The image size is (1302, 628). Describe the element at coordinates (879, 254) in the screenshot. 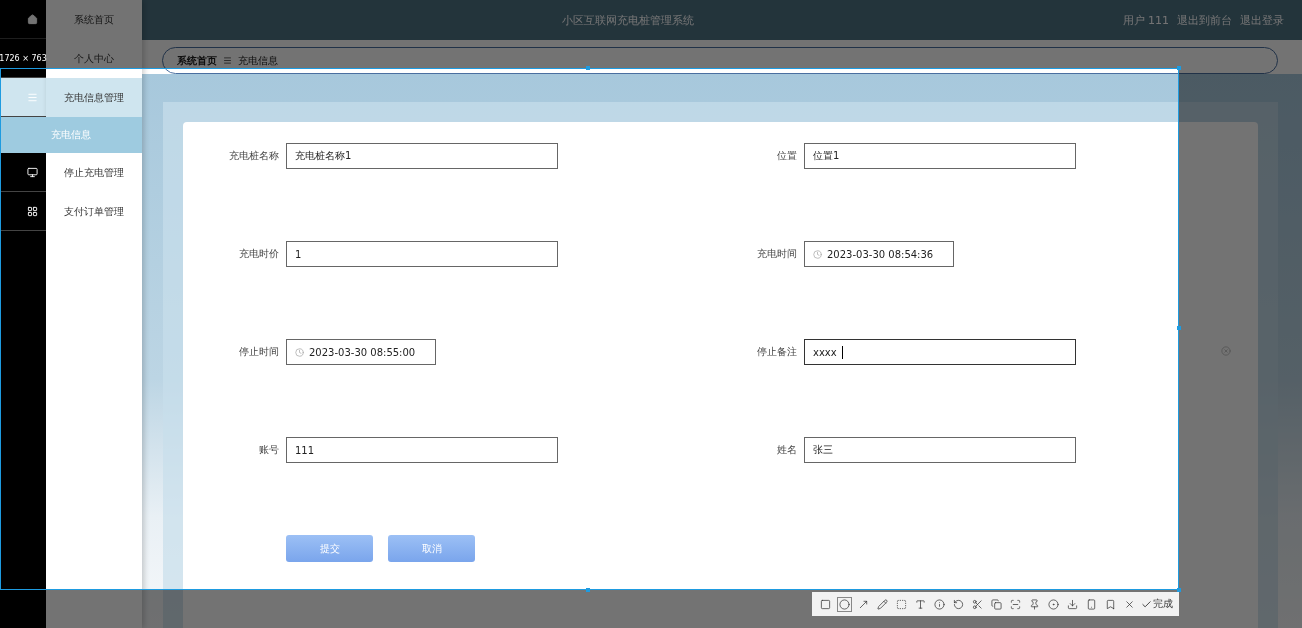

I see `date-field: 2023-03-30 08:54:36` at that location.